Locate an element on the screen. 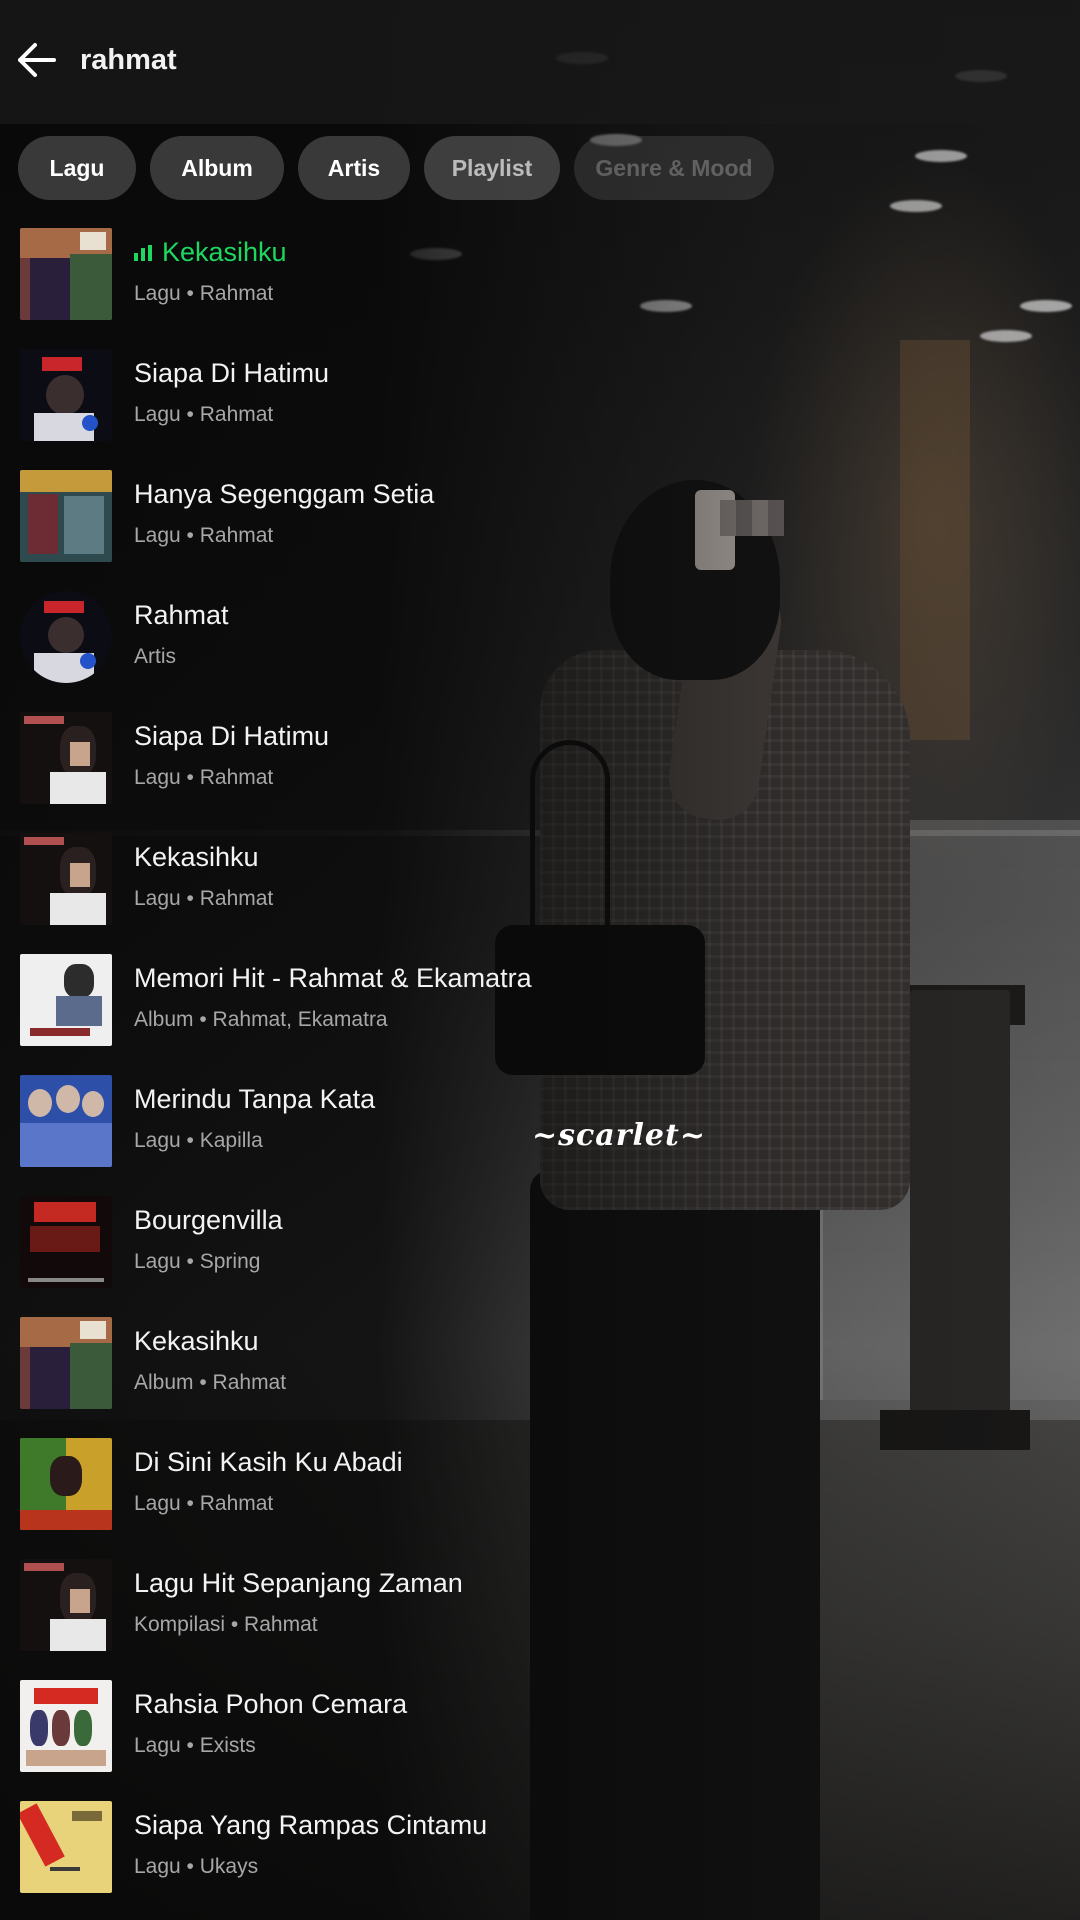 This screenshot has width=1080, height=1920. search-header: rahmat is located at coordinates (540, 62).